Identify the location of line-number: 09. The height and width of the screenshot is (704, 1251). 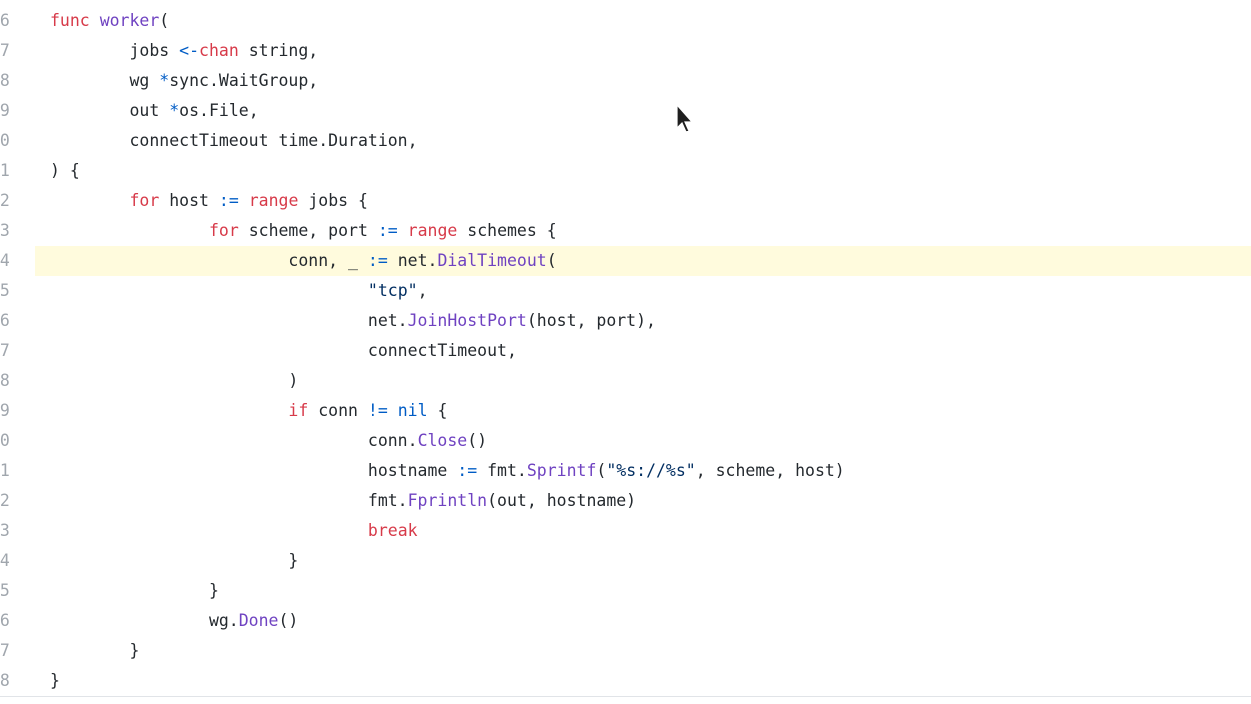
(10, 411).